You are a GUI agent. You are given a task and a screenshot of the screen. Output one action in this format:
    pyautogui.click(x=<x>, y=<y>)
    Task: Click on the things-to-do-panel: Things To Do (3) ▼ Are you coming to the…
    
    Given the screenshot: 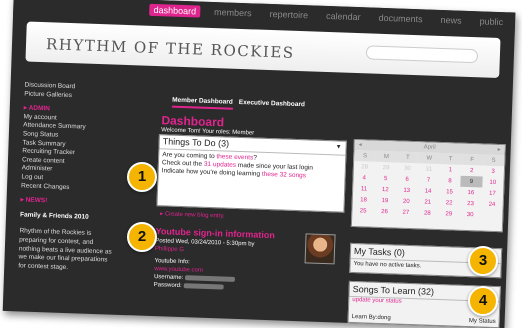 What is the action you would take?
    pyautogui.click(x=251, y=173)
    